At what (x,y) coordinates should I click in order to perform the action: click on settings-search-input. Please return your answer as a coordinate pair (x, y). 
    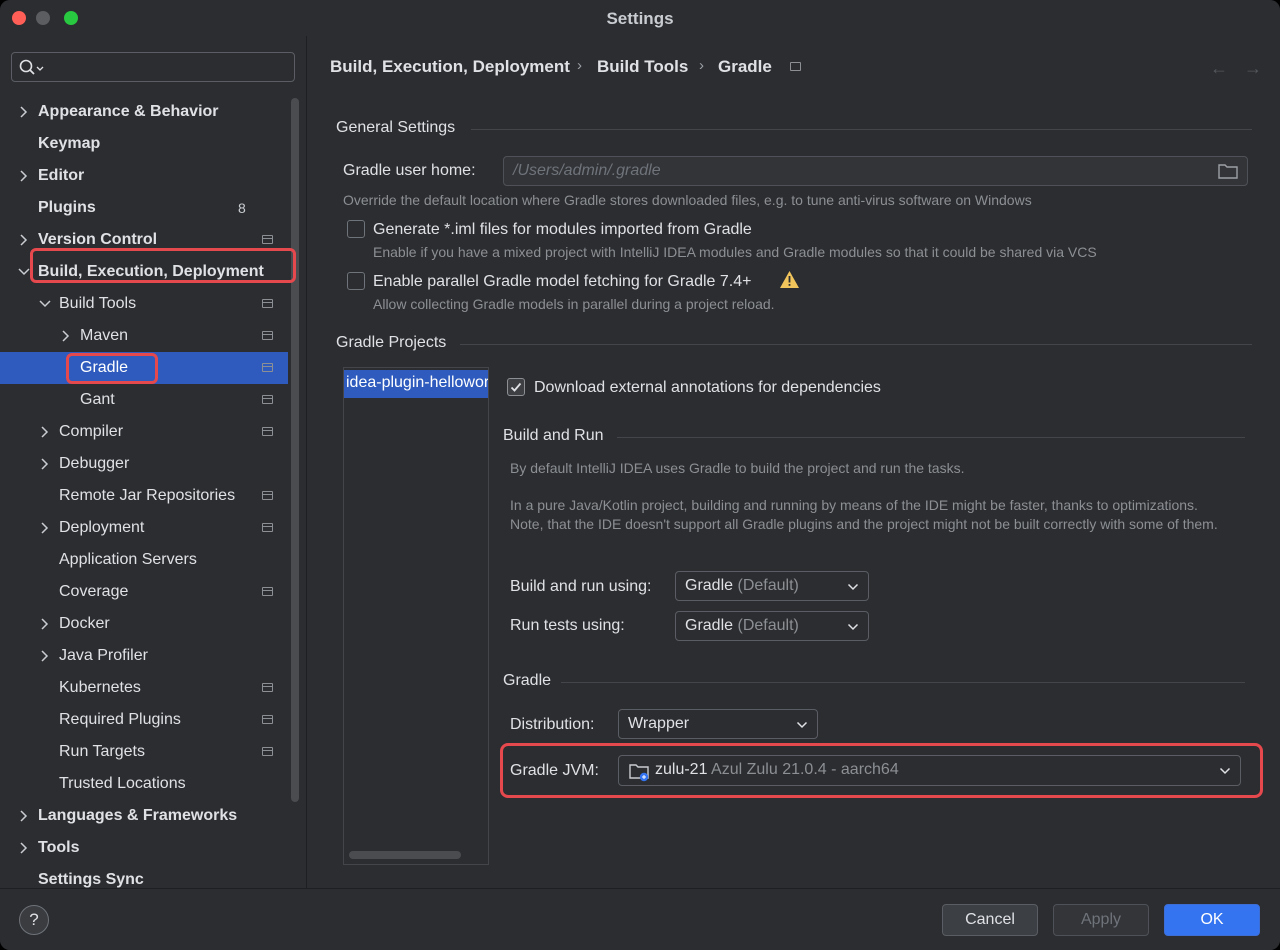
    Looking at the image, I should click on (153, 67).